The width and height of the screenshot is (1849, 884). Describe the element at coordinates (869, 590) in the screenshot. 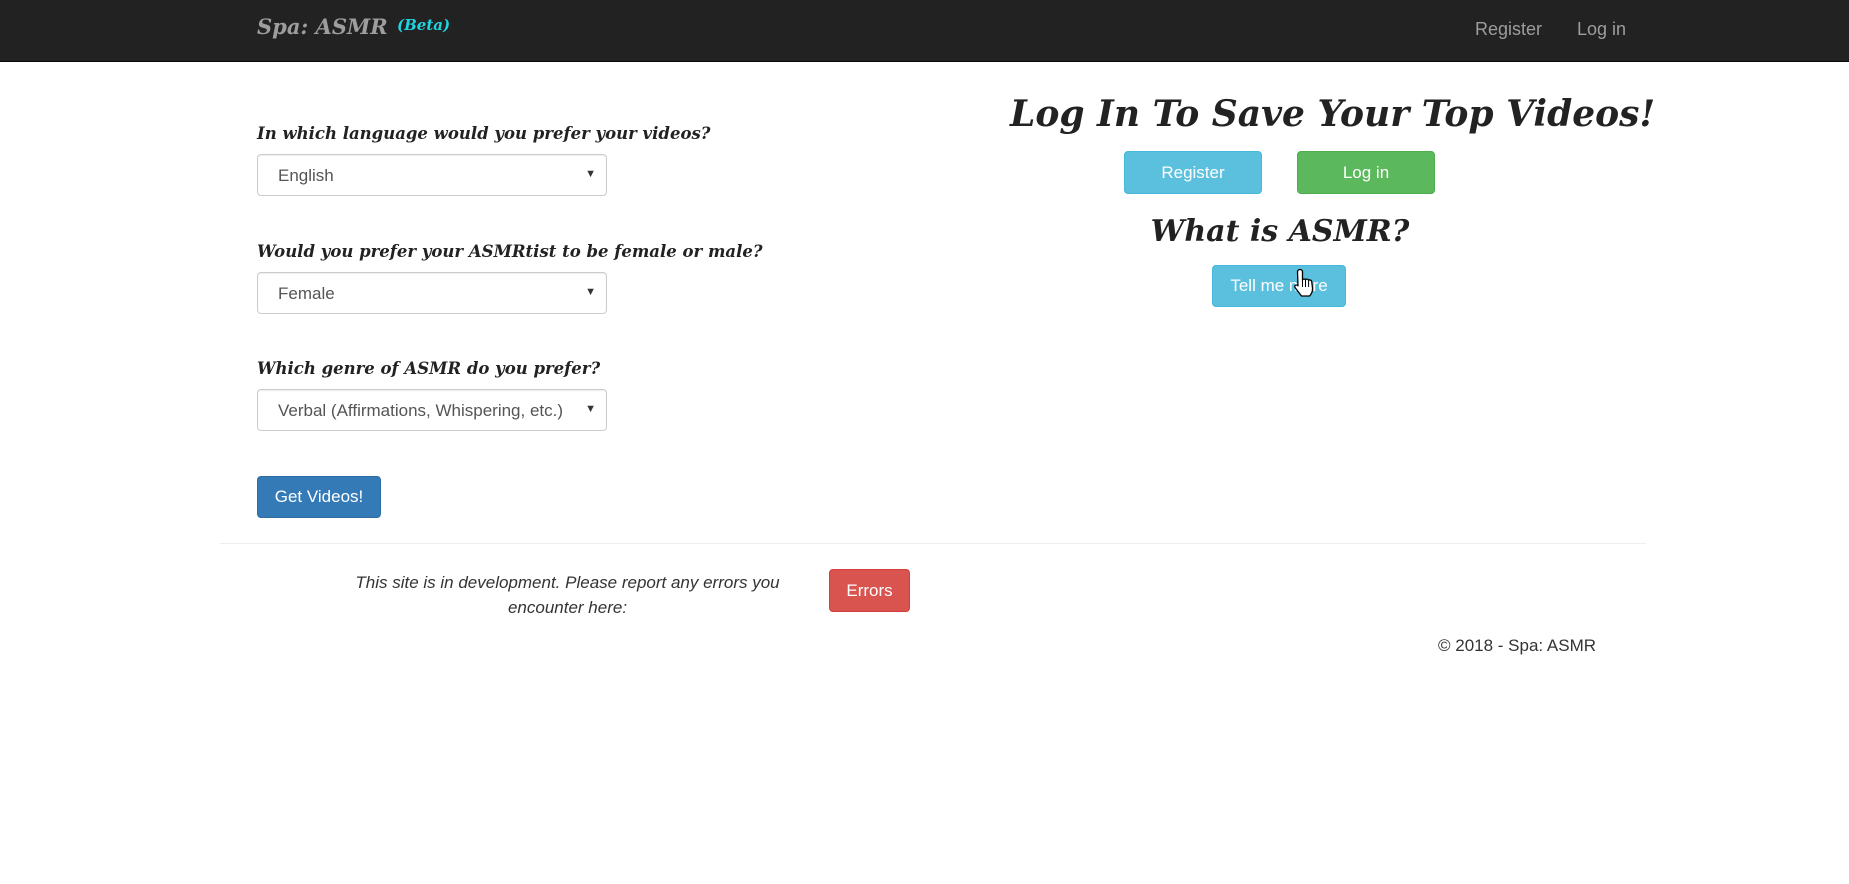

I see `errors-button: Errors` at that location.